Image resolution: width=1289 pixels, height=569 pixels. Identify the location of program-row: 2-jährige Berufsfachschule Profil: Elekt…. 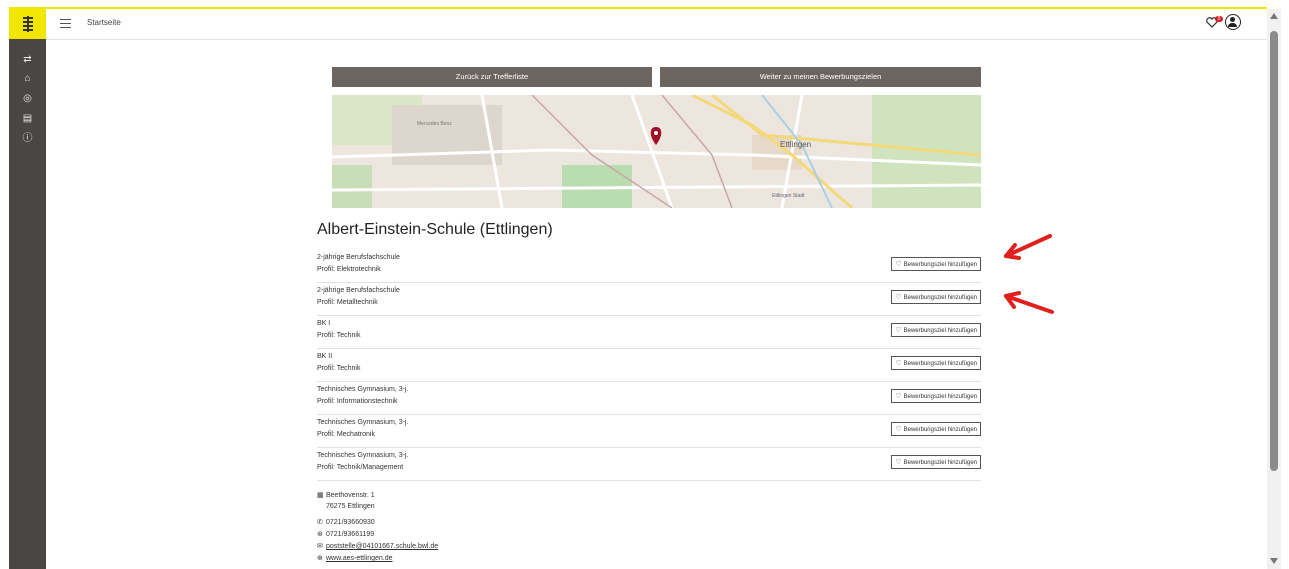
(649, 266).